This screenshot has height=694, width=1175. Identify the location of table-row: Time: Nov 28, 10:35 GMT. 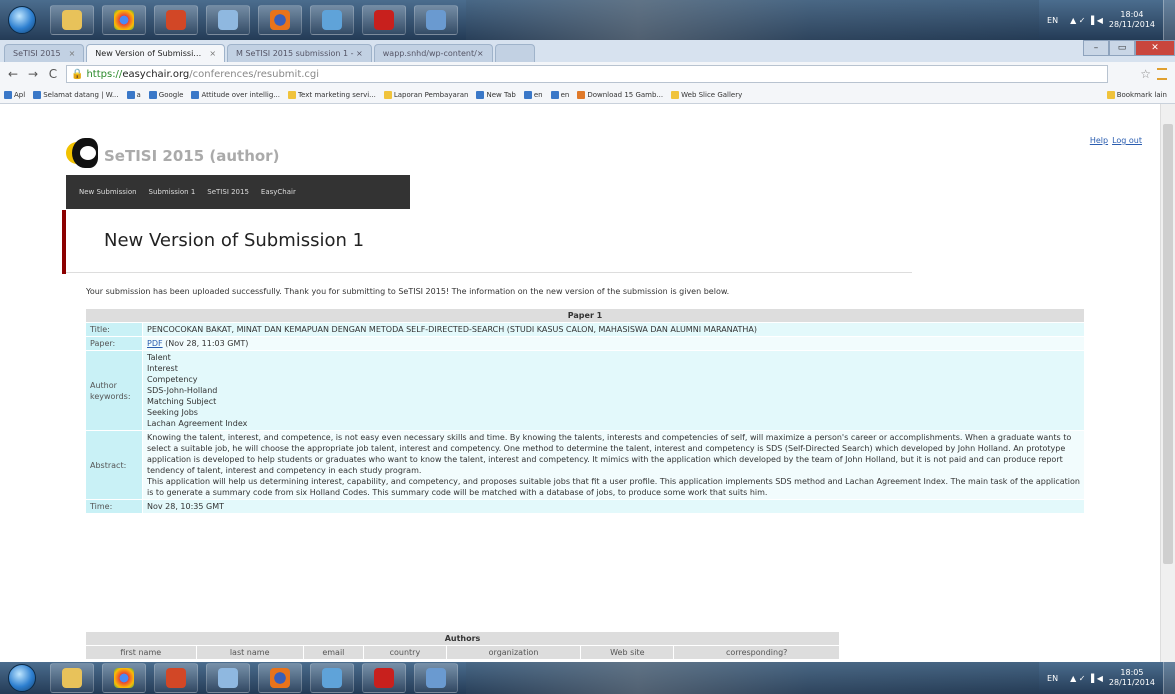
(585, 506).